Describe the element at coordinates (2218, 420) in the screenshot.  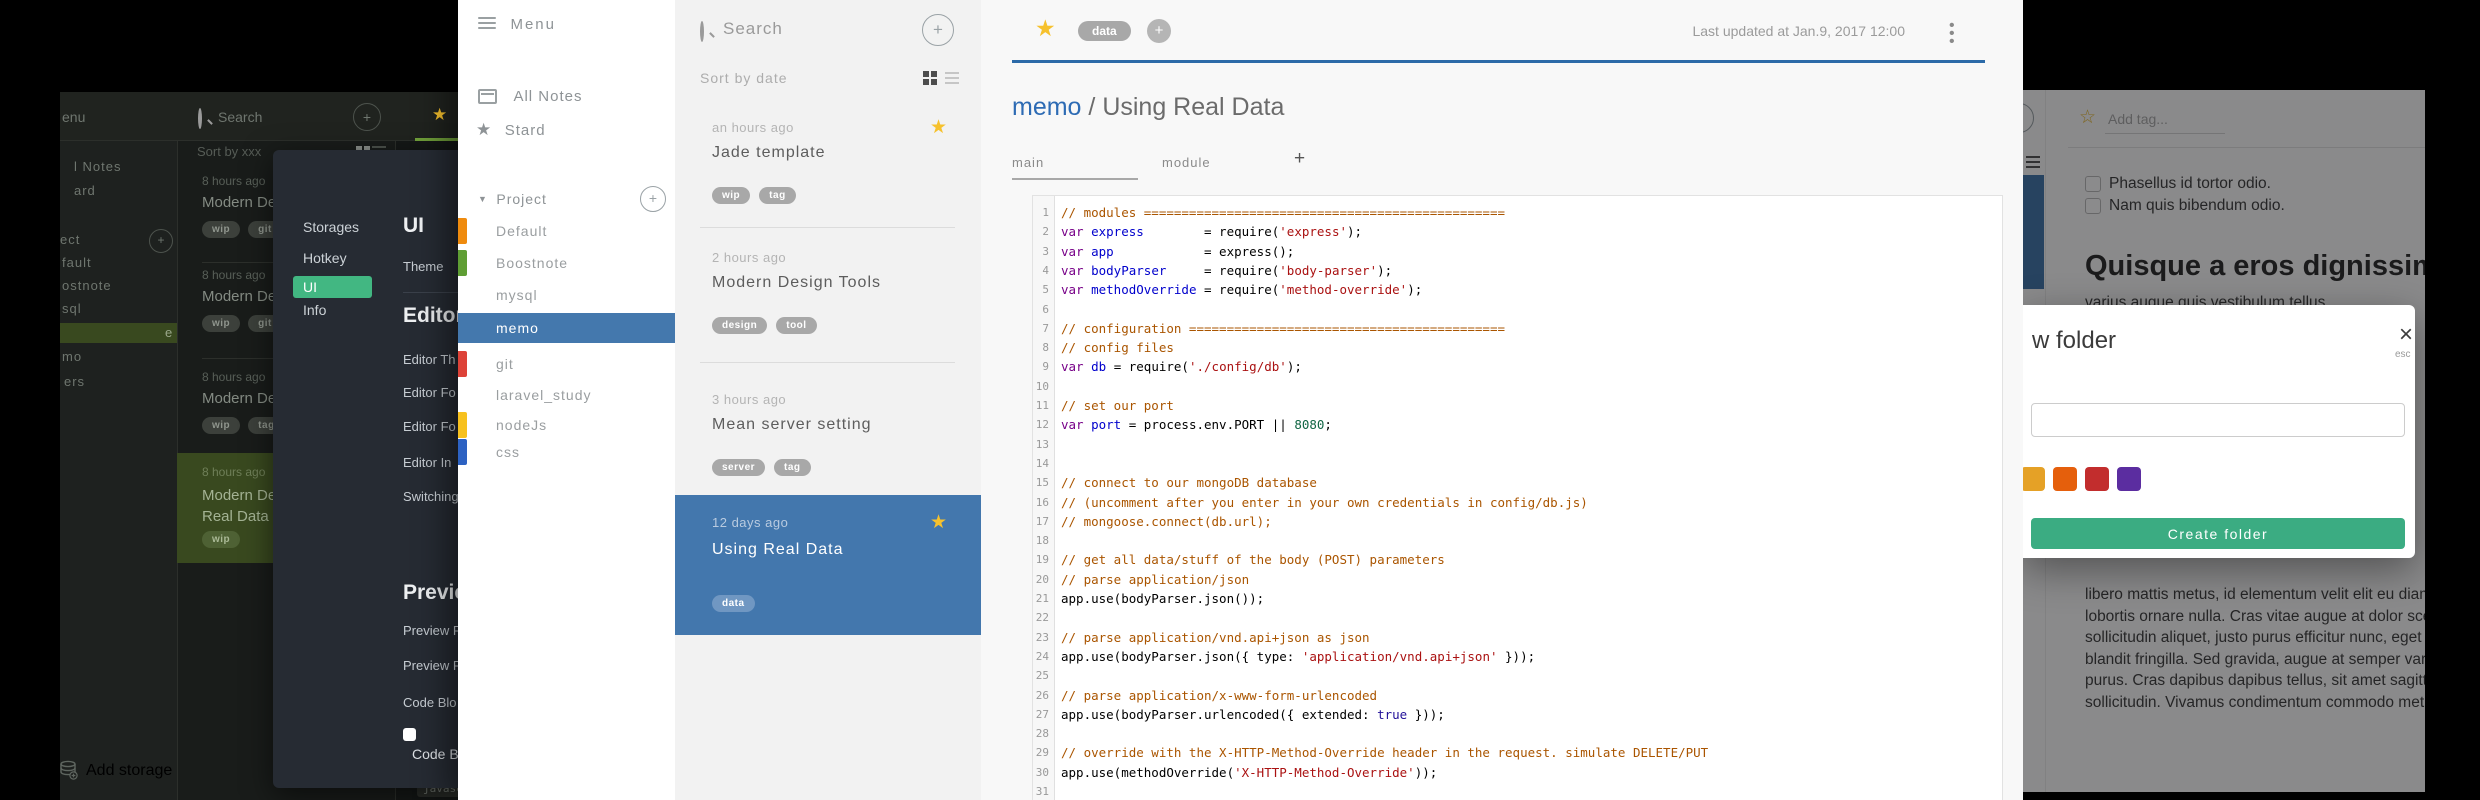
I see `folder-name-input` at that location.